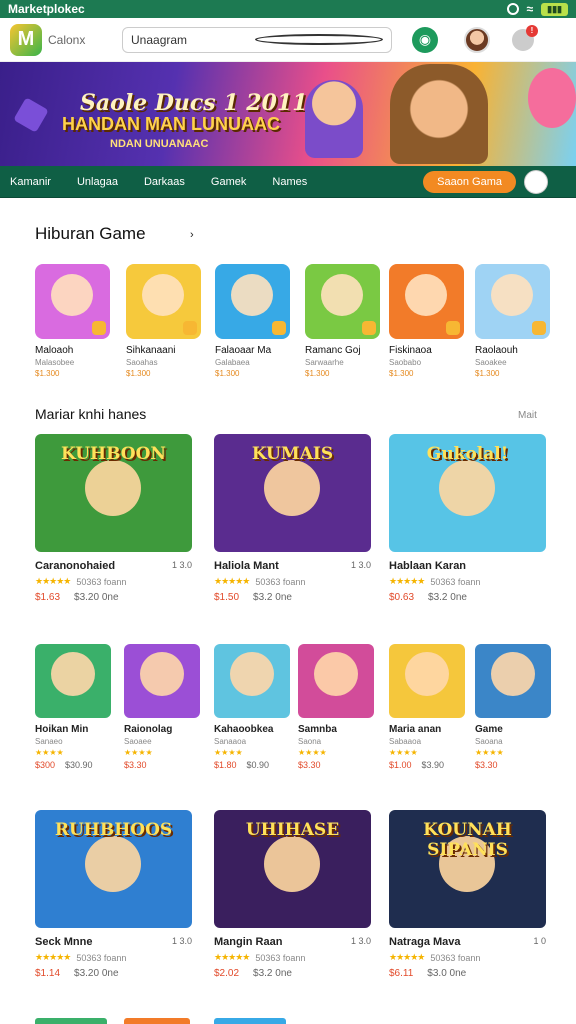 The height and width of the screenshot is (1024, 576). Describe the element at coordinates (53, 957) in the screenshot. I see `star-rating-icon: ★★★★★` at that location.